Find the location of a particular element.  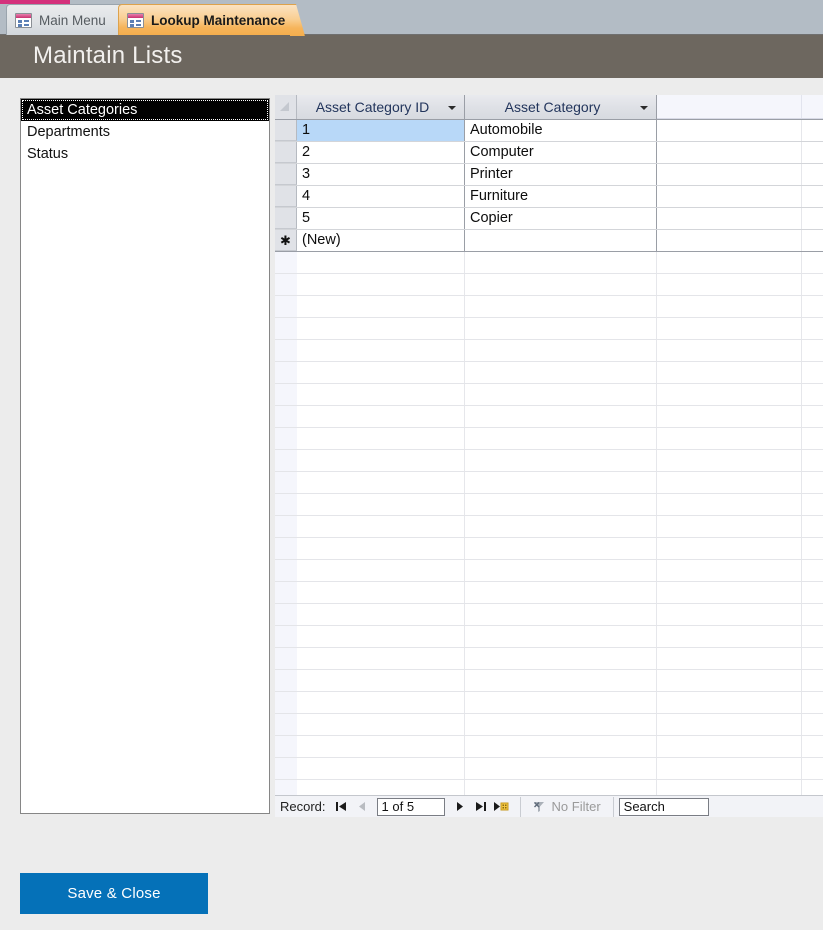

cell-asset-category-id: 2 is located at coordinates (381, 152).